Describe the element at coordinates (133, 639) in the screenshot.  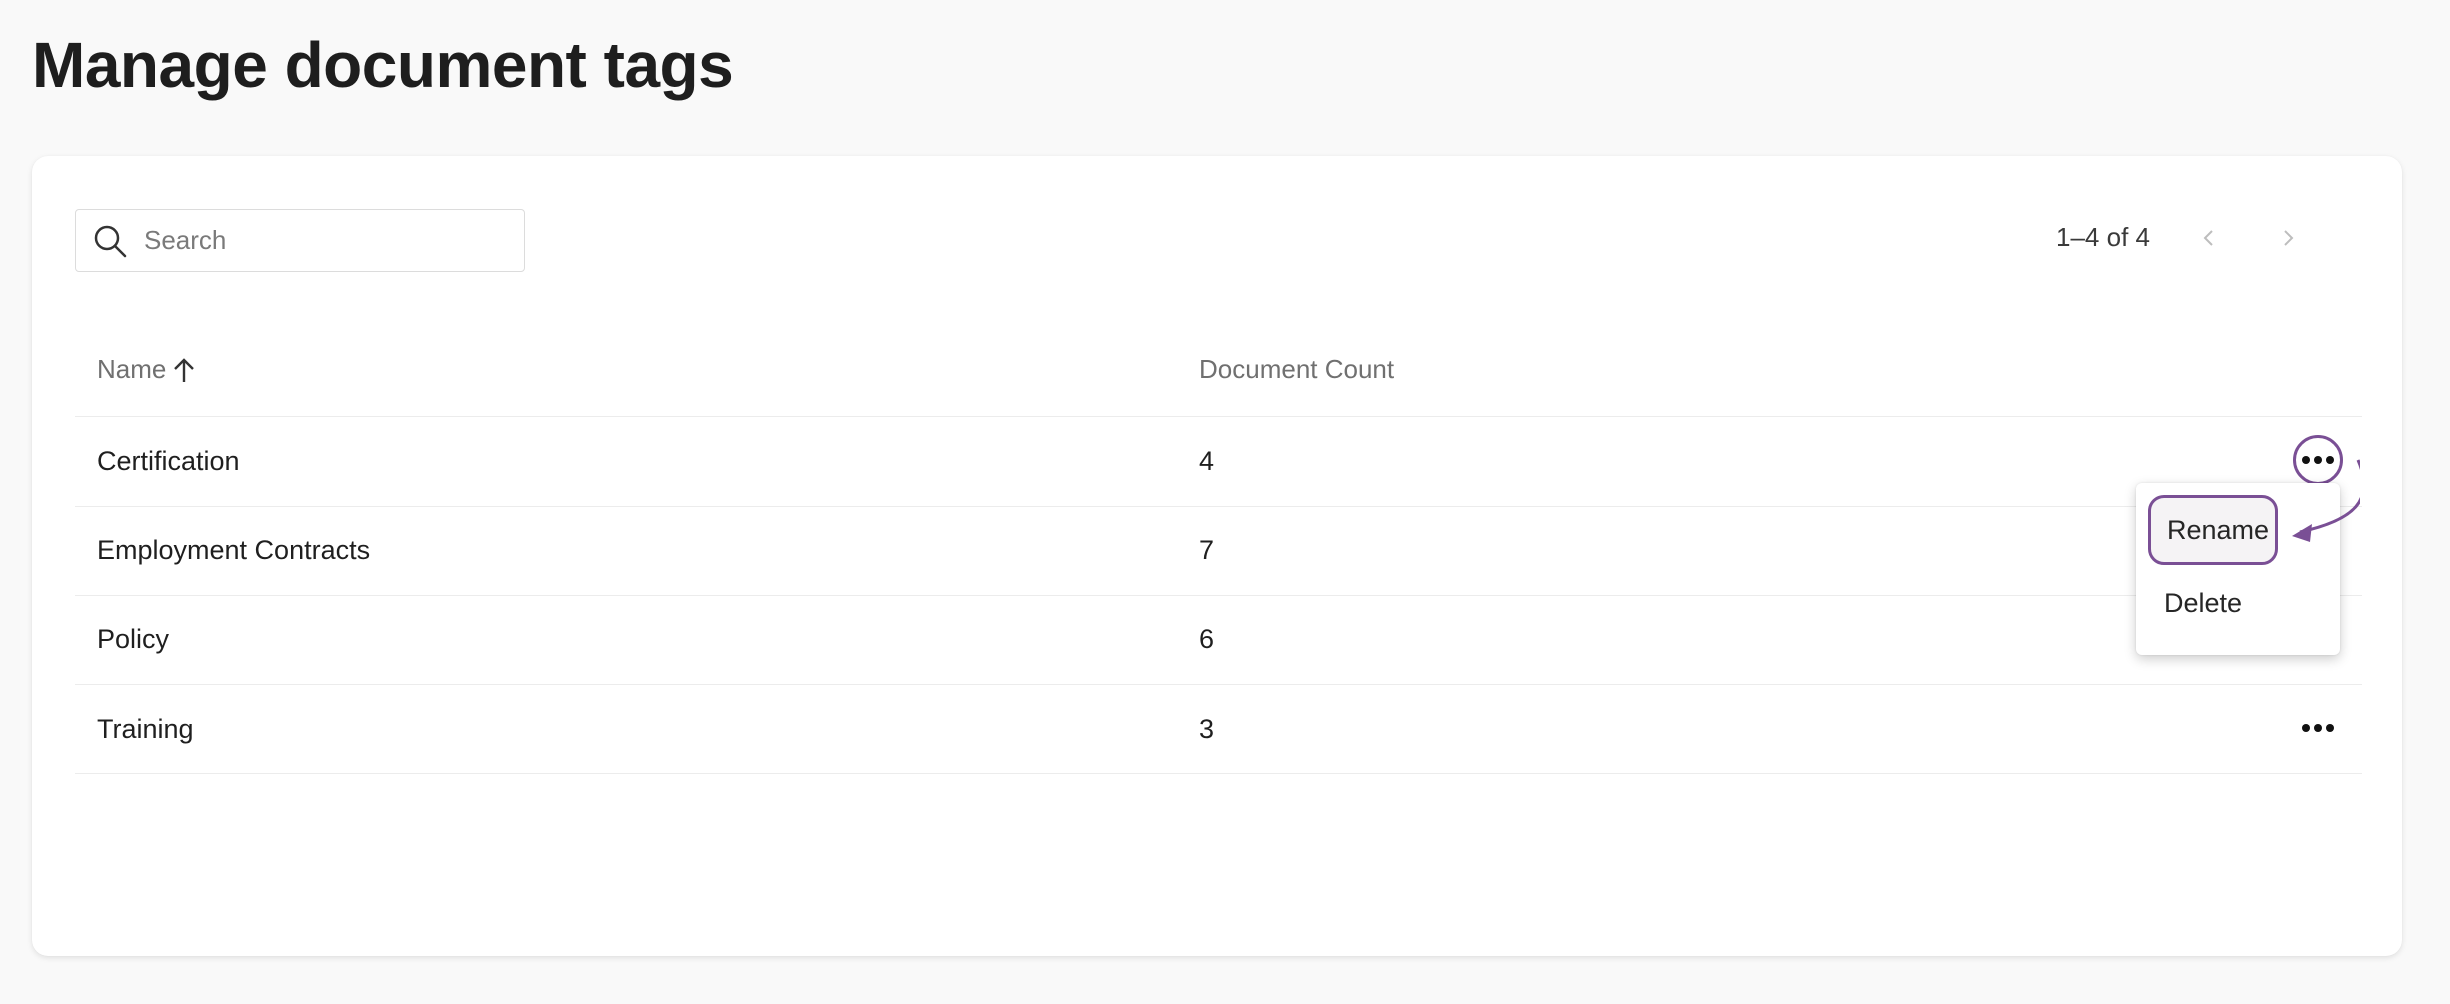
I see `row-name: Policy` at that location.